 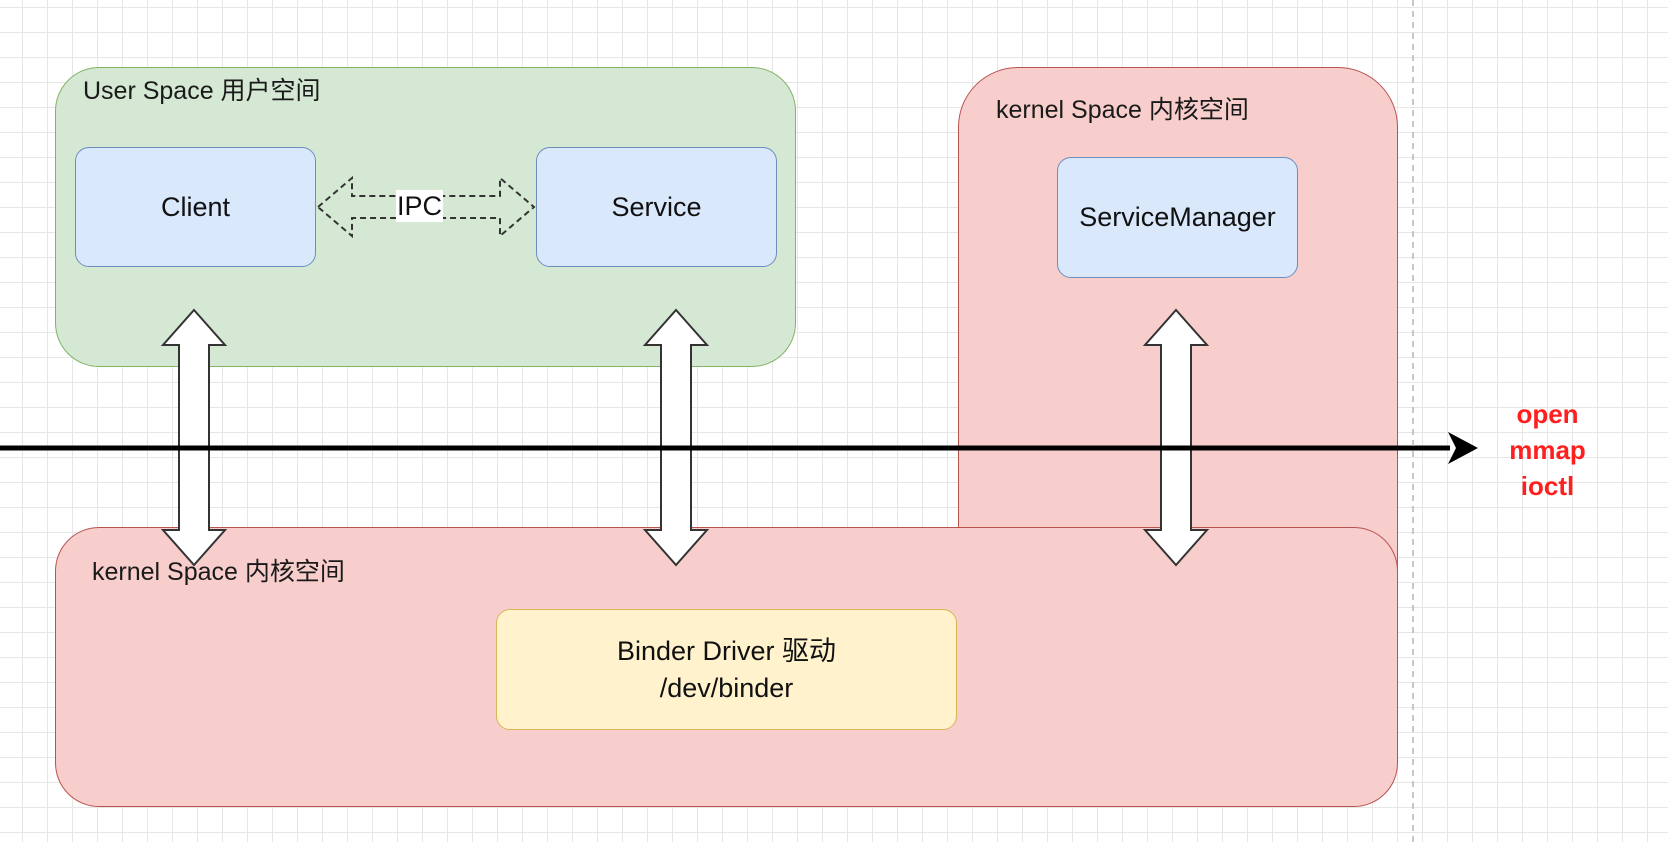 I want to click on client-binder-double-arrow, so click(x=194, y=437).